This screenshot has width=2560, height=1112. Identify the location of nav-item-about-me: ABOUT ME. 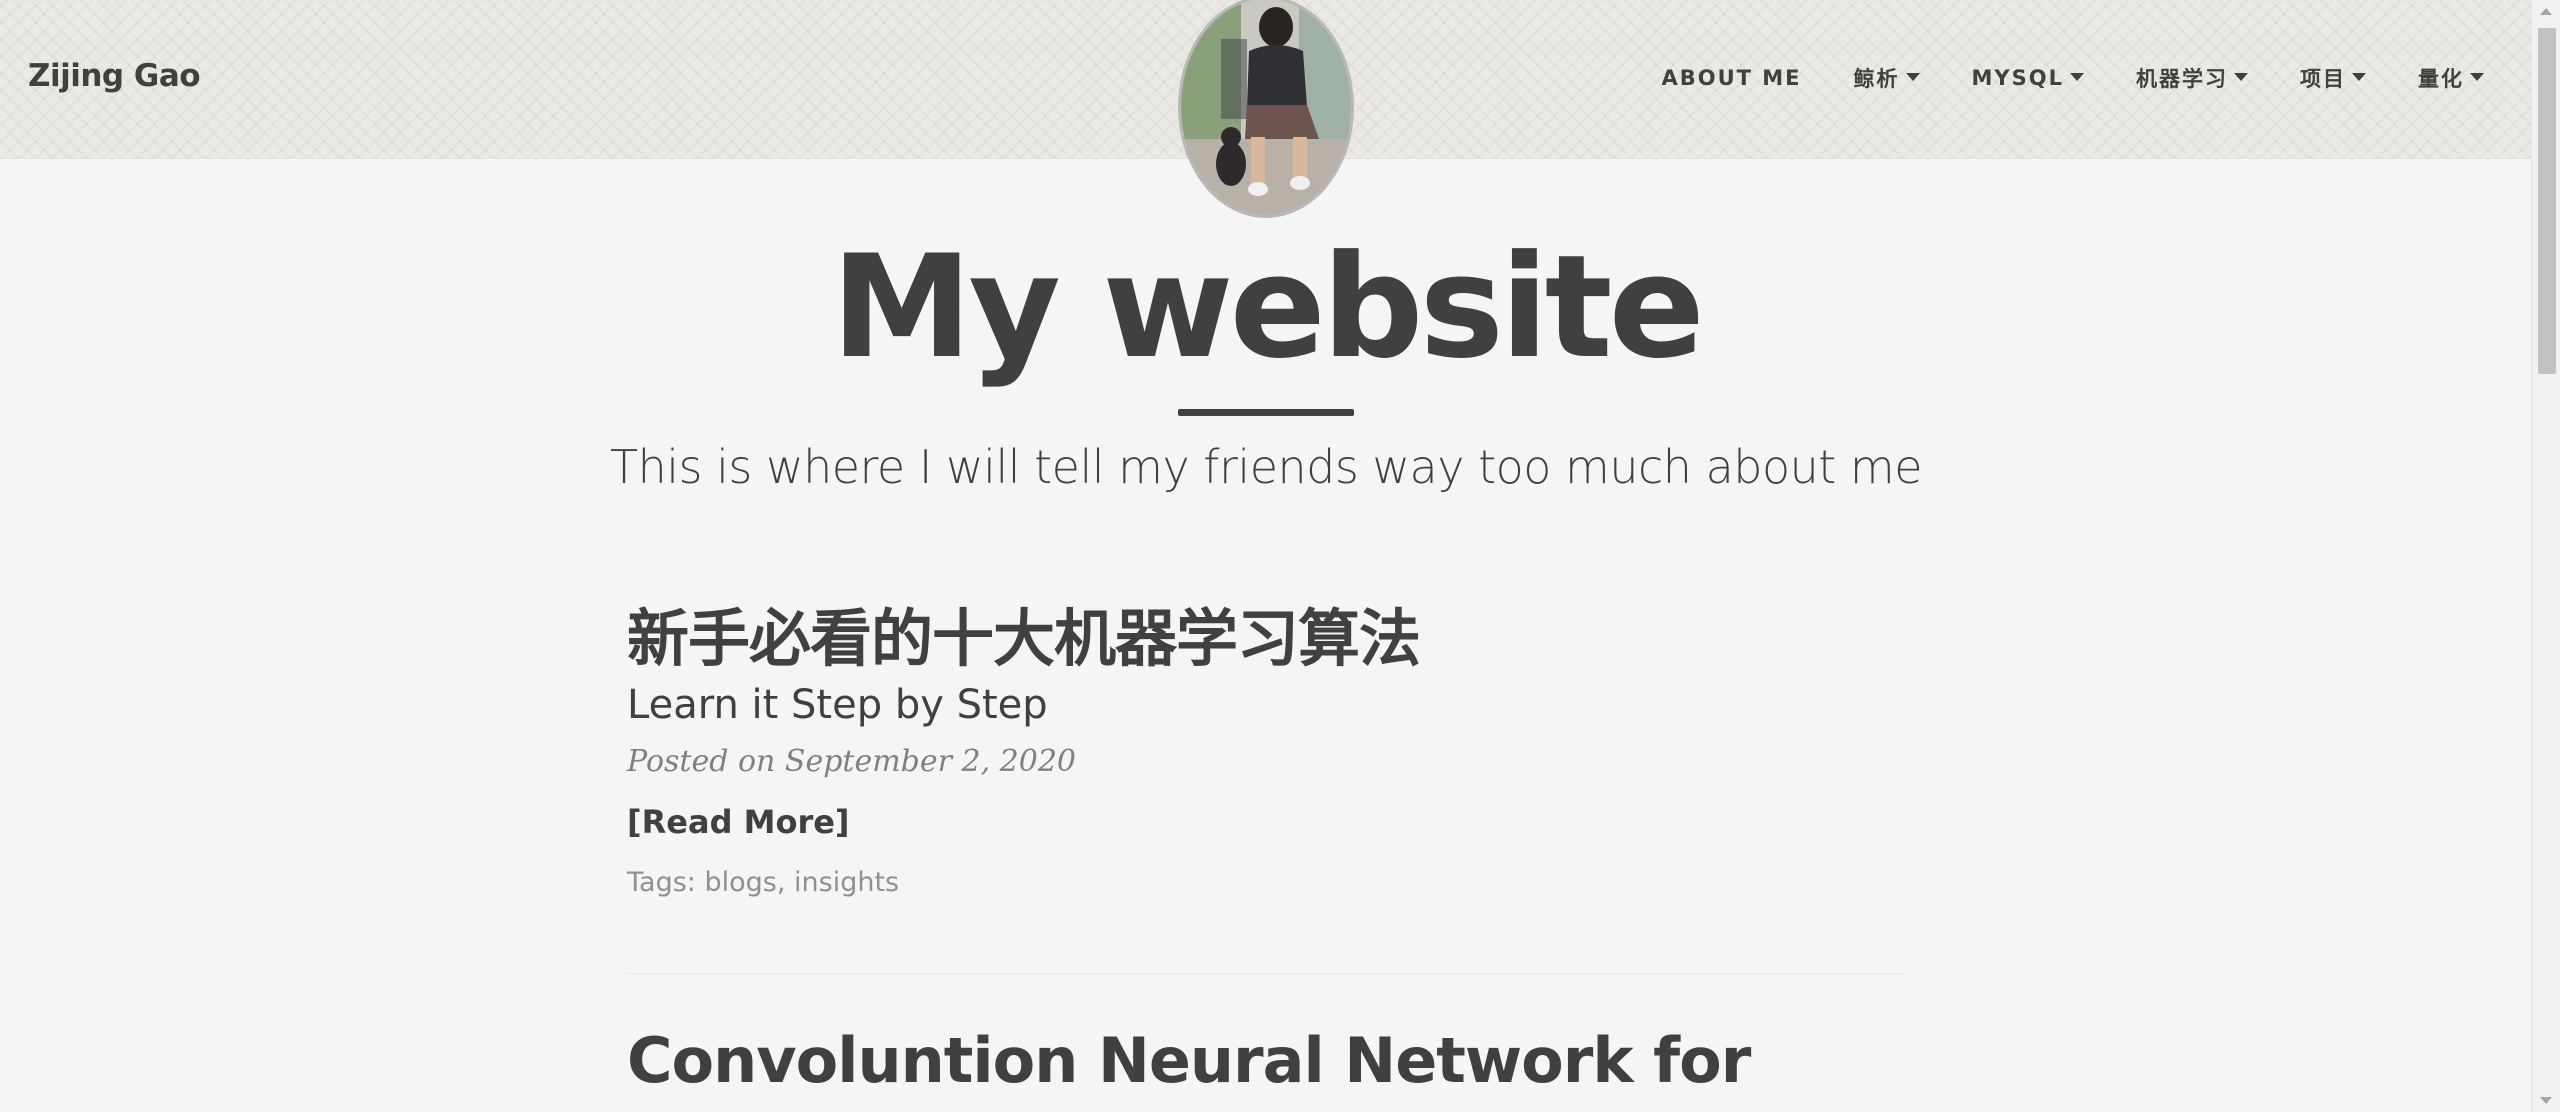
(1731, 78).